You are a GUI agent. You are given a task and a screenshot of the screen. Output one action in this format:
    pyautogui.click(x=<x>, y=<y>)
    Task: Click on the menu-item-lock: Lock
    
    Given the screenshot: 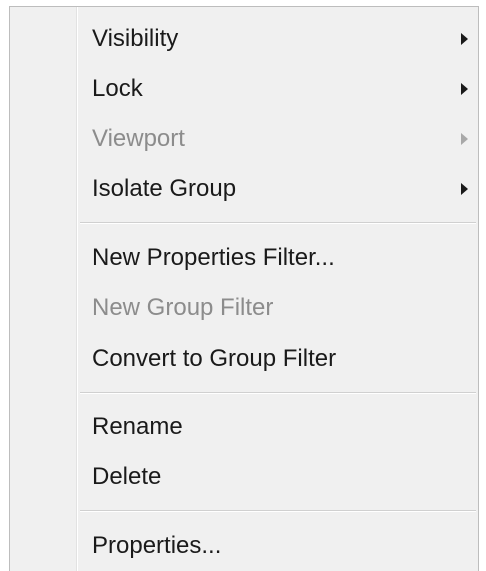 What is the action you would take?
    pyautogui.click(x=244, y=89)
    